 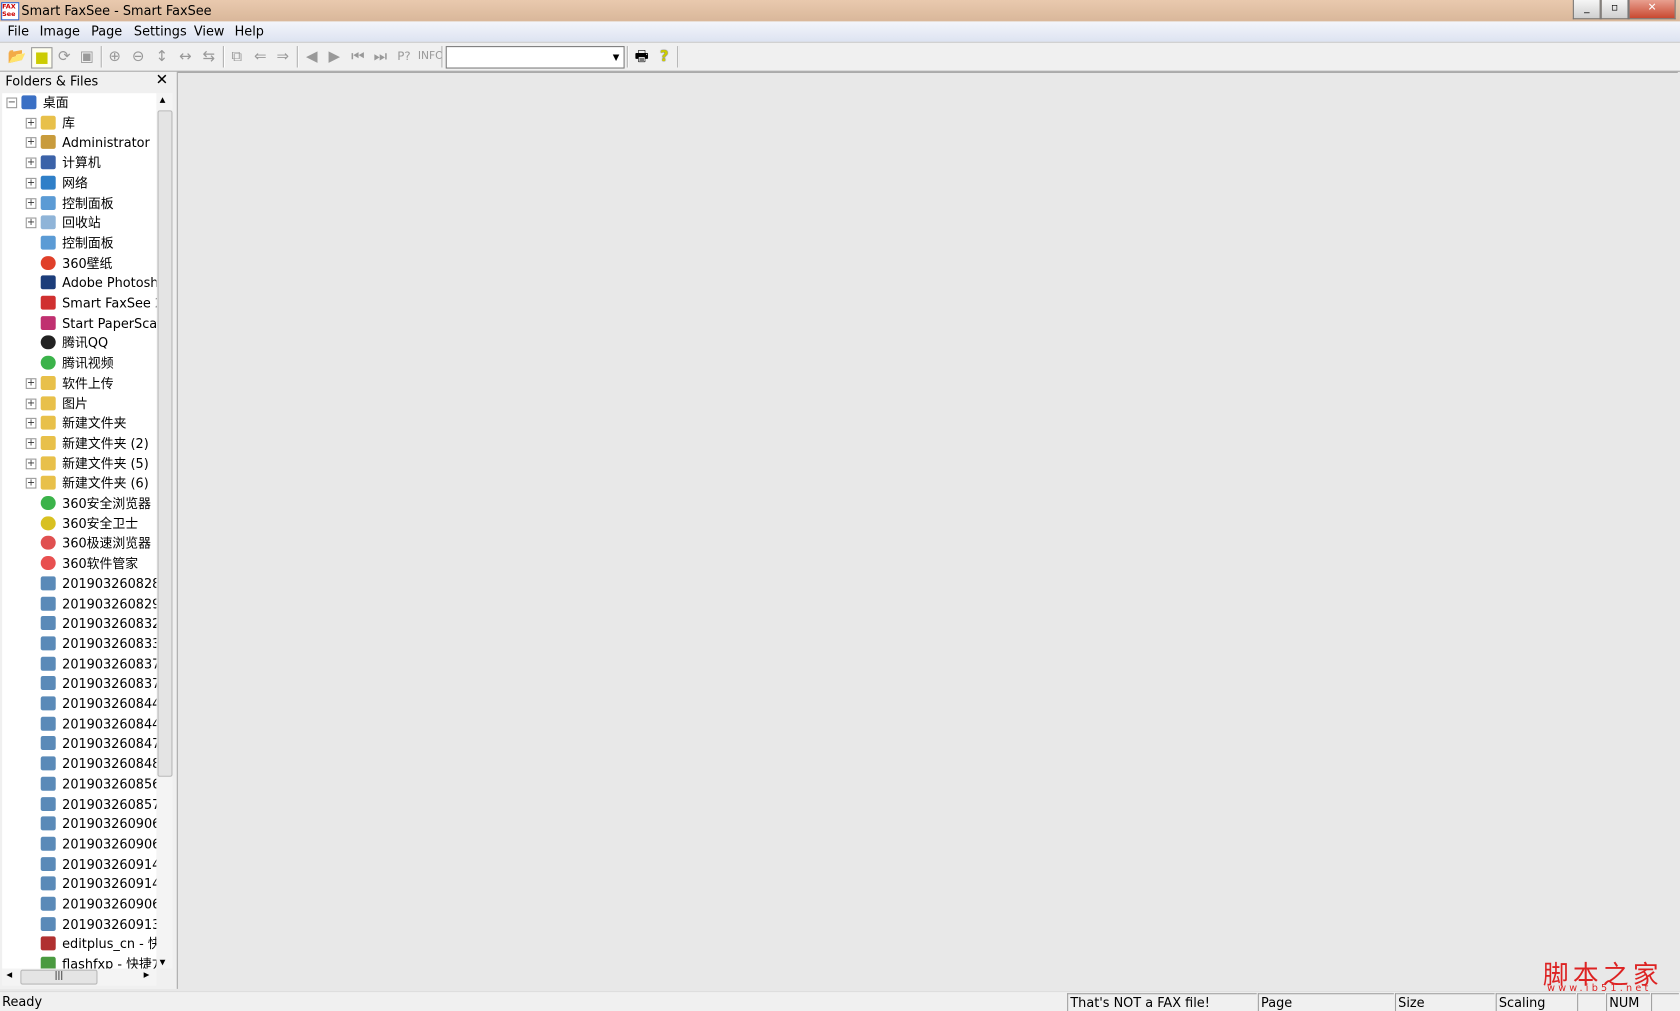 I want to click on 360-wallpaper-icon, so click(x=48, y=262).